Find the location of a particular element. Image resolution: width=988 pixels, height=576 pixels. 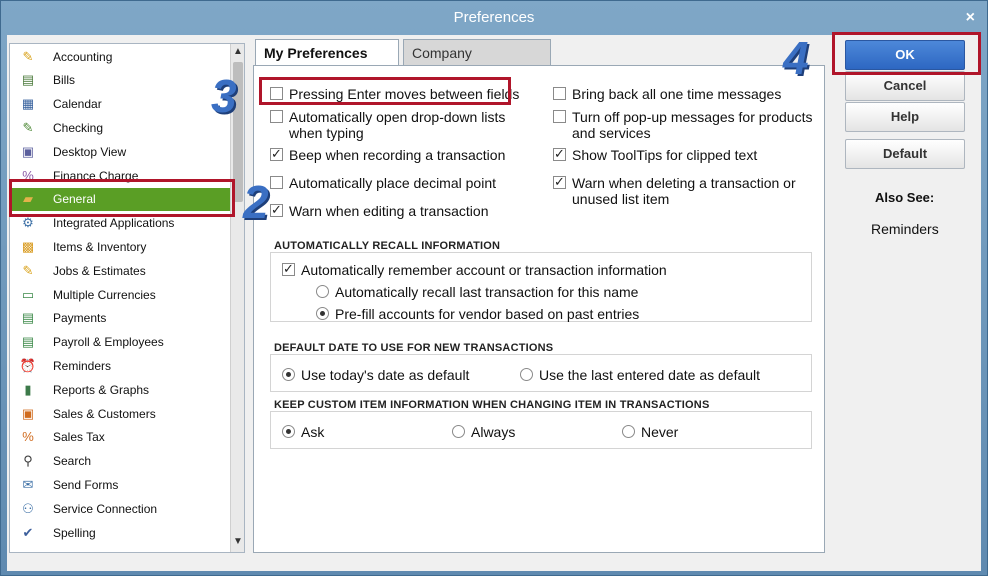

radio-ask: Ask is located at coordinates (303, 432).